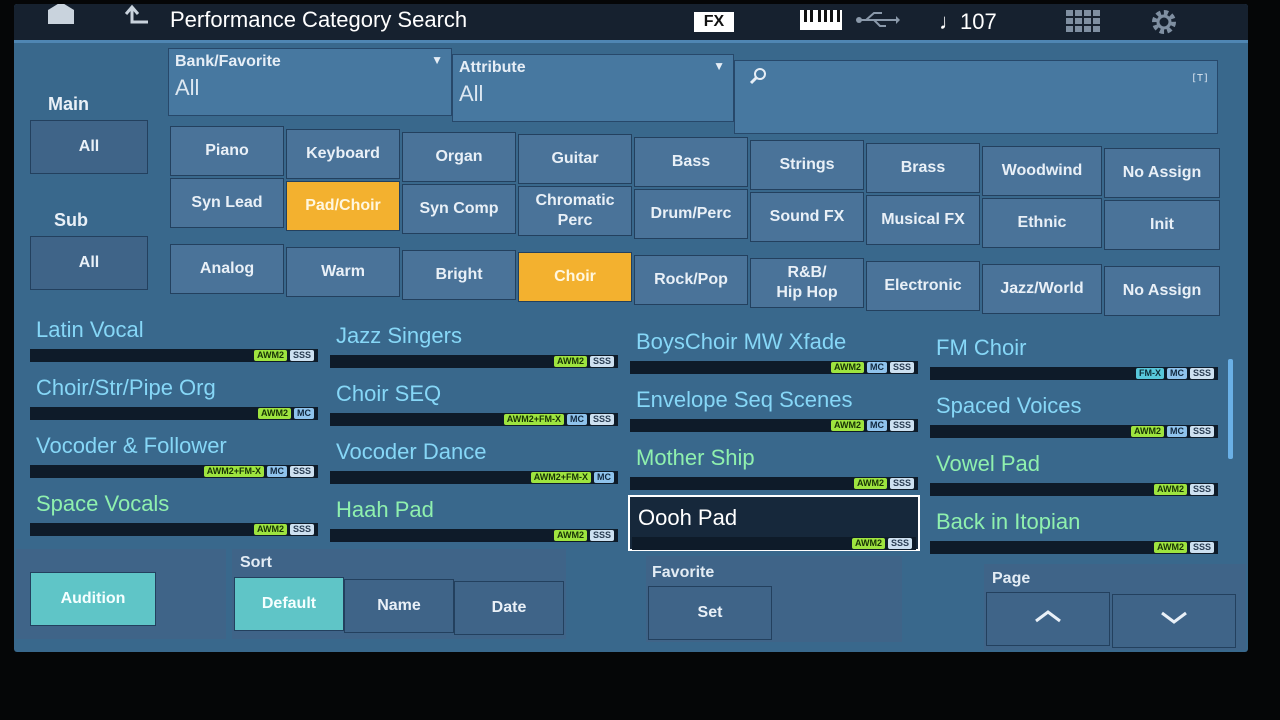 This screenshot has width=1280, height=720. What do you see at coordinates (575, 277) in the screenshot?
I see `sub-category-choir: Choir` at bounding box center [575, 277].